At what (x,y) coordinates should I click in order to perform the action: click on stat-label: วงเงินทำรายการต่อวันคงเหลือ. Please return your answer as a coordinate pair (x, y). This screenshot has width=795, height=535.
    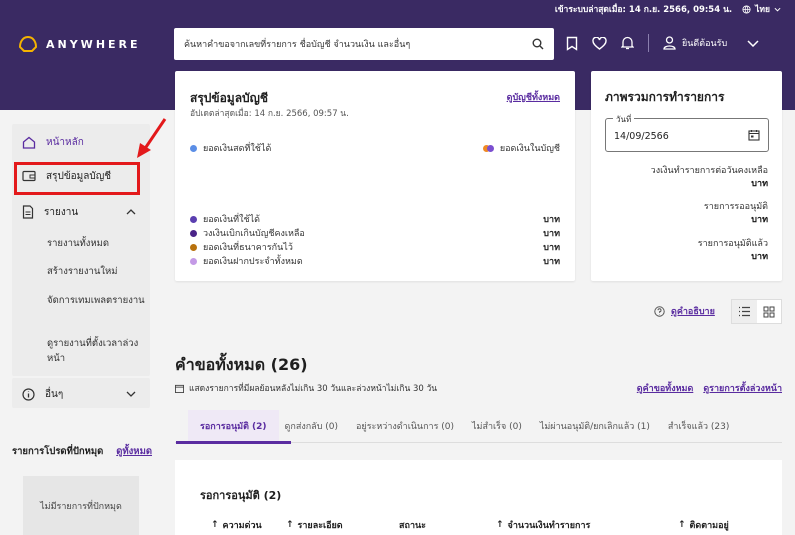
    Looking at the image, I should click on (709, 171).